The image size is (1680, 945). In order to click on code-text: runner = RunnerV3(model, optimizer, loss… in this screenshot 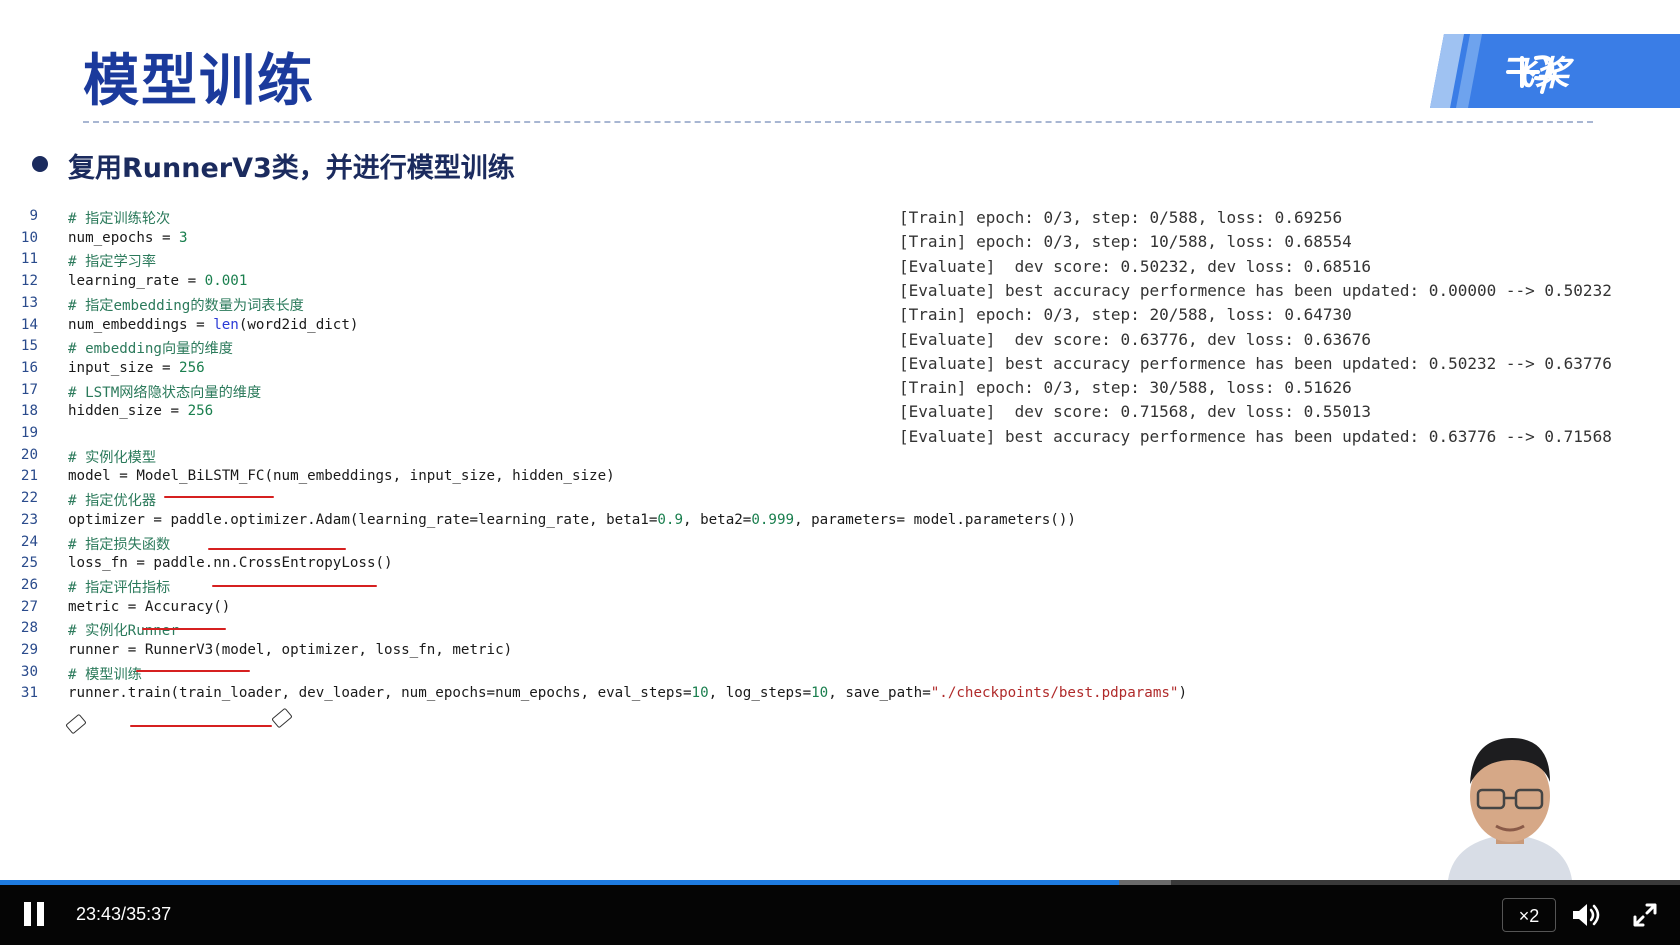, I will do `click(290, 650)`.